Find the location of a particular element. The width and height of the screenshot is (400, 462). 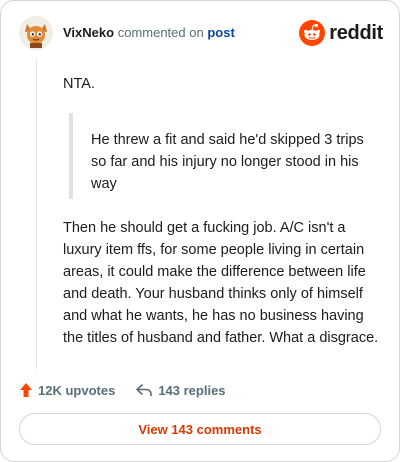

upvote-arrow-icon is located at coordinates (26, 390).